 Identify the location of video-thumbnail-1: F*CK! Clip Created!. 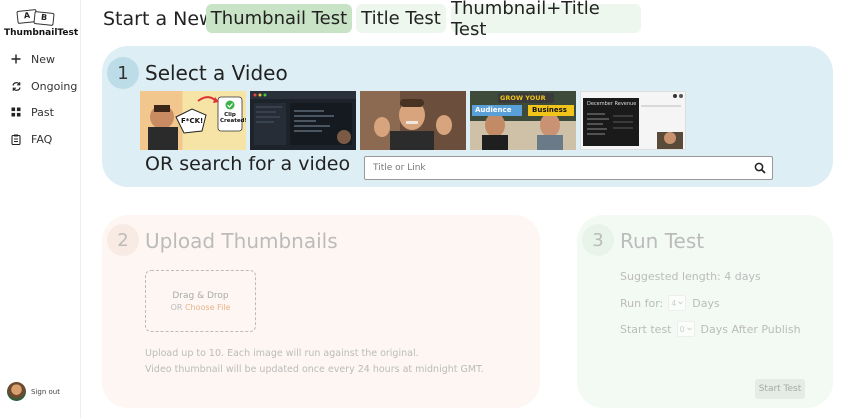
(193, 120).